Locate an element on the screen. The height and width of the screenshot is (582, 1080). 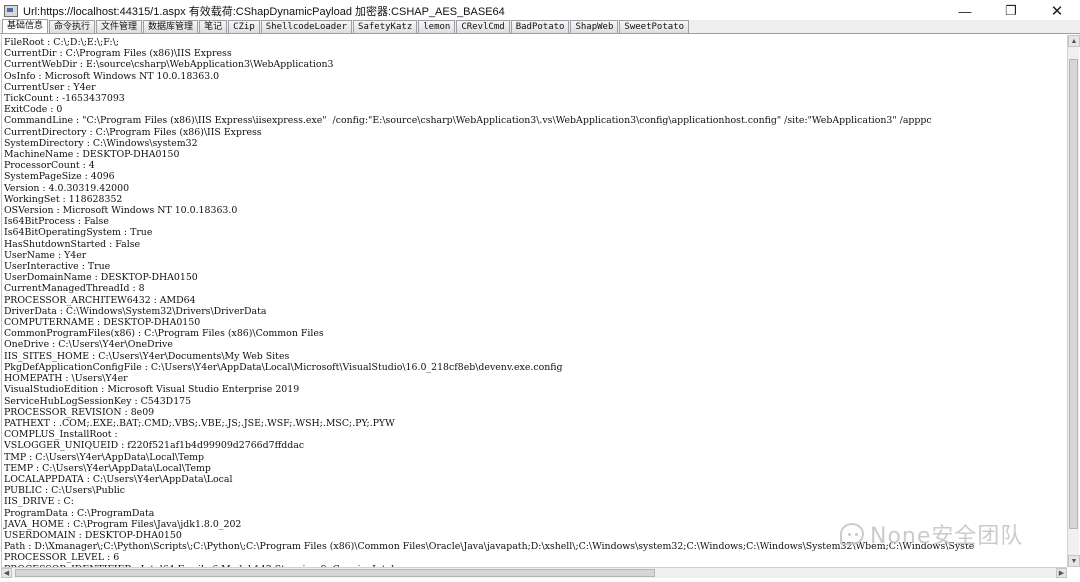
arrow-down-icon: ▼ is located at coordinates (1074, 561).